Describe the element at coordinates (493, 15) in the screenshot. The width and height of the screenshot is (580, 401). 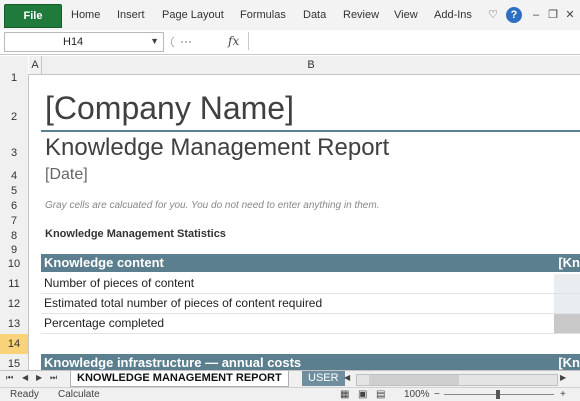
I see `heart-icon: ♡` at that location.